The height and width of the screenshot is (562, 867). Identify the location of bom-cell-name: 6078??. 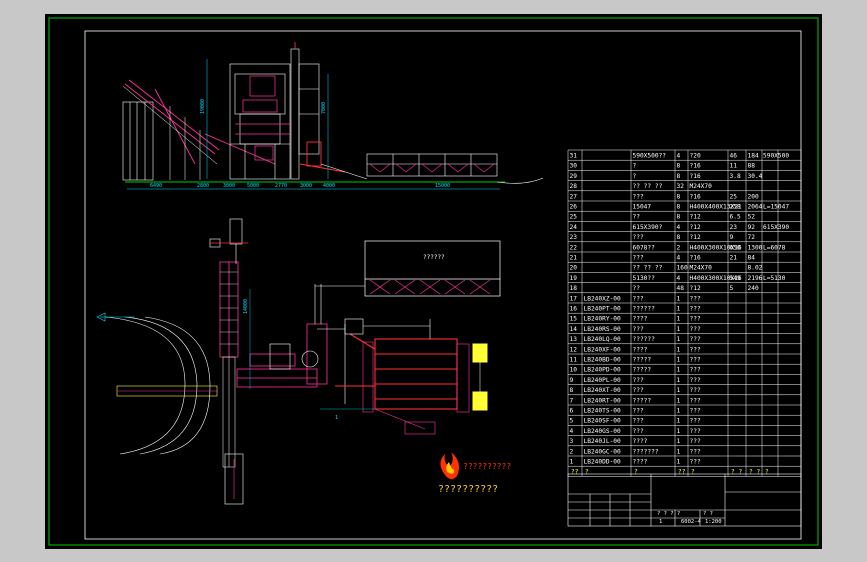
(644, 247).